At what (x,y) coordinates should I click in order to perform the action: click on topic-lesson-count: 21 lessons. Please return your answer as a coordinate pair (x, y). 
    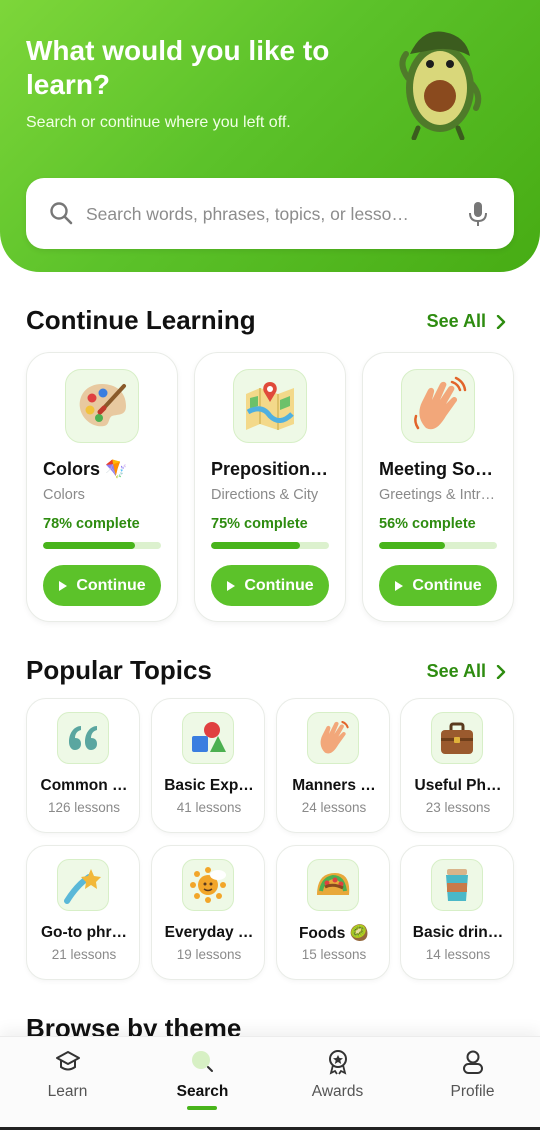
    Looking at the image, I should click on (84, 954).